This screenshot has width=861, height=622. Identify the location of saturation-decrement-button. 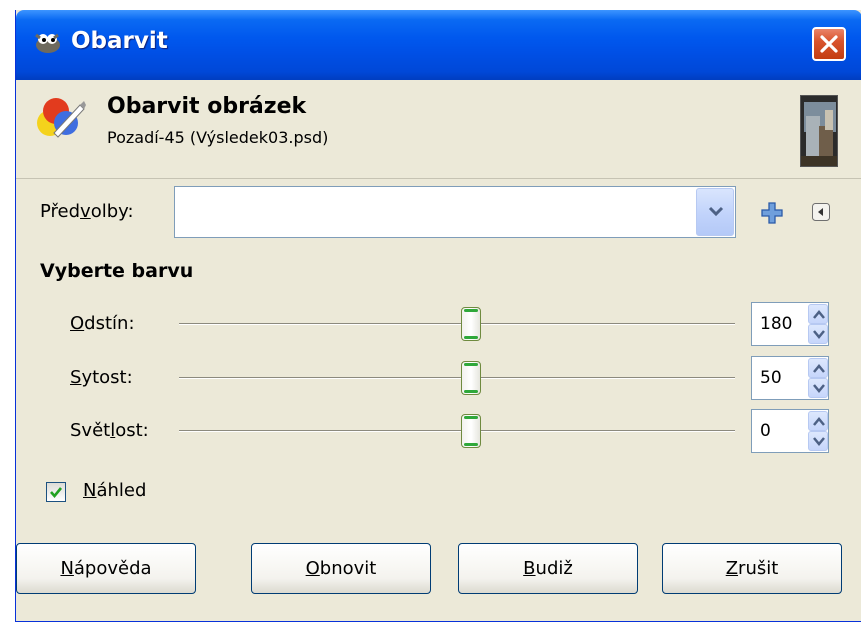
(818, 388).